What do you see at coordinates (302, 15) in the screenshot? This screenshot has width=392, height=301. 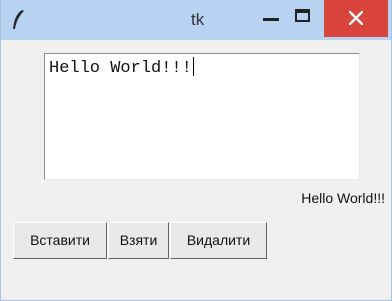 I see `maximize-icon` at bounding box center [302, 15].